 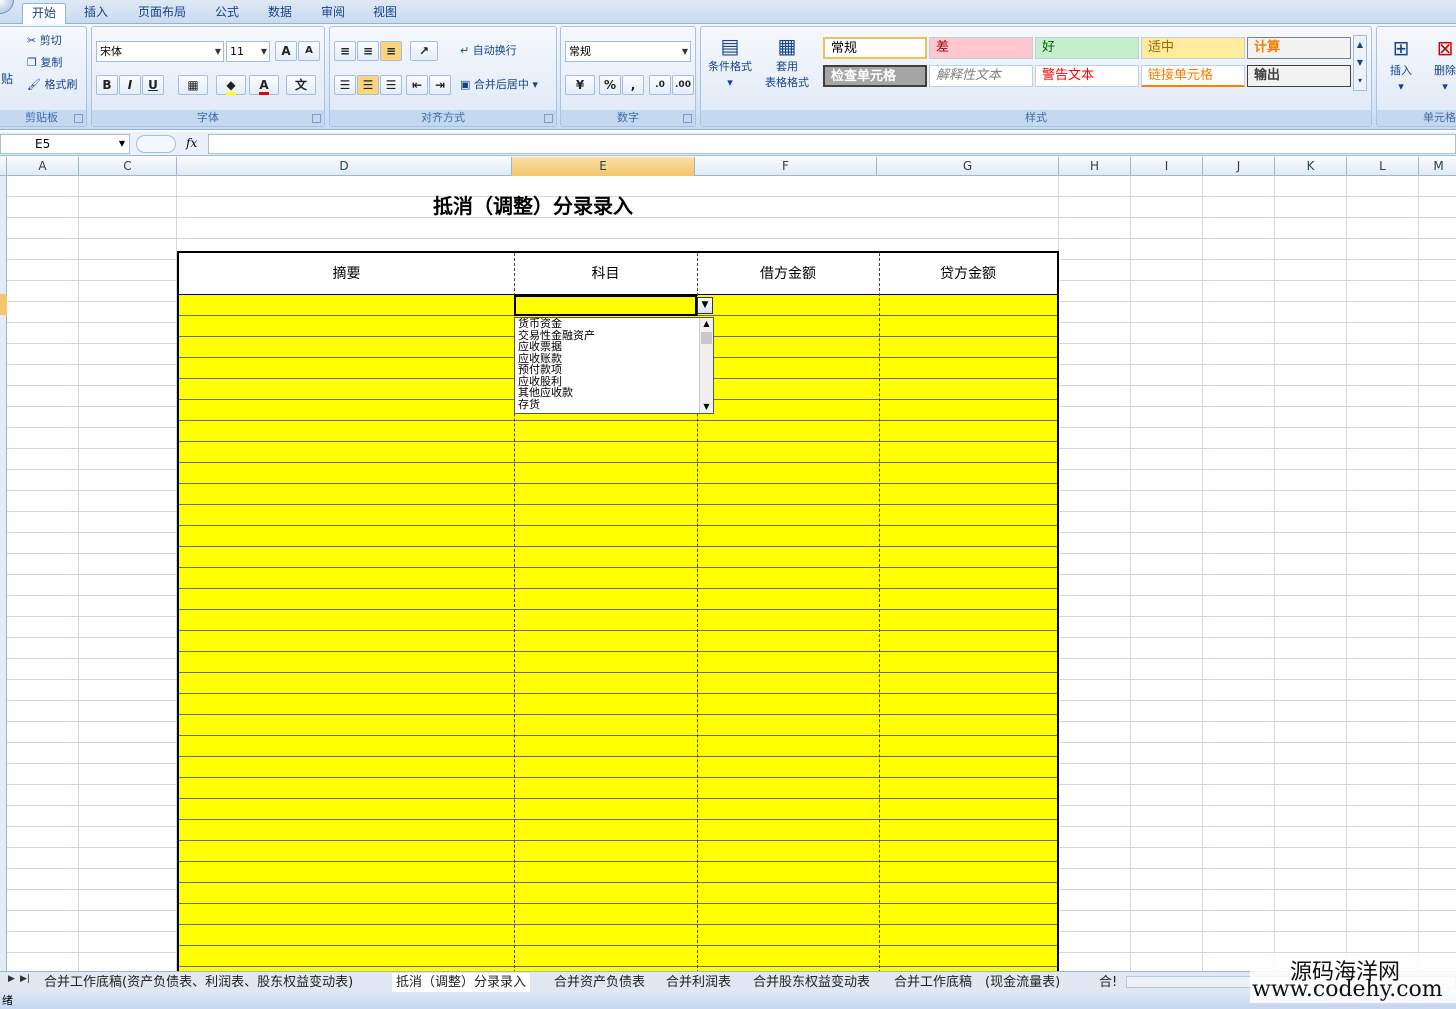 What do you see at coordinates (440, 85) in the screenshot?
I see `increase-indent-button: ⇥` at bounding box center [440, 85].